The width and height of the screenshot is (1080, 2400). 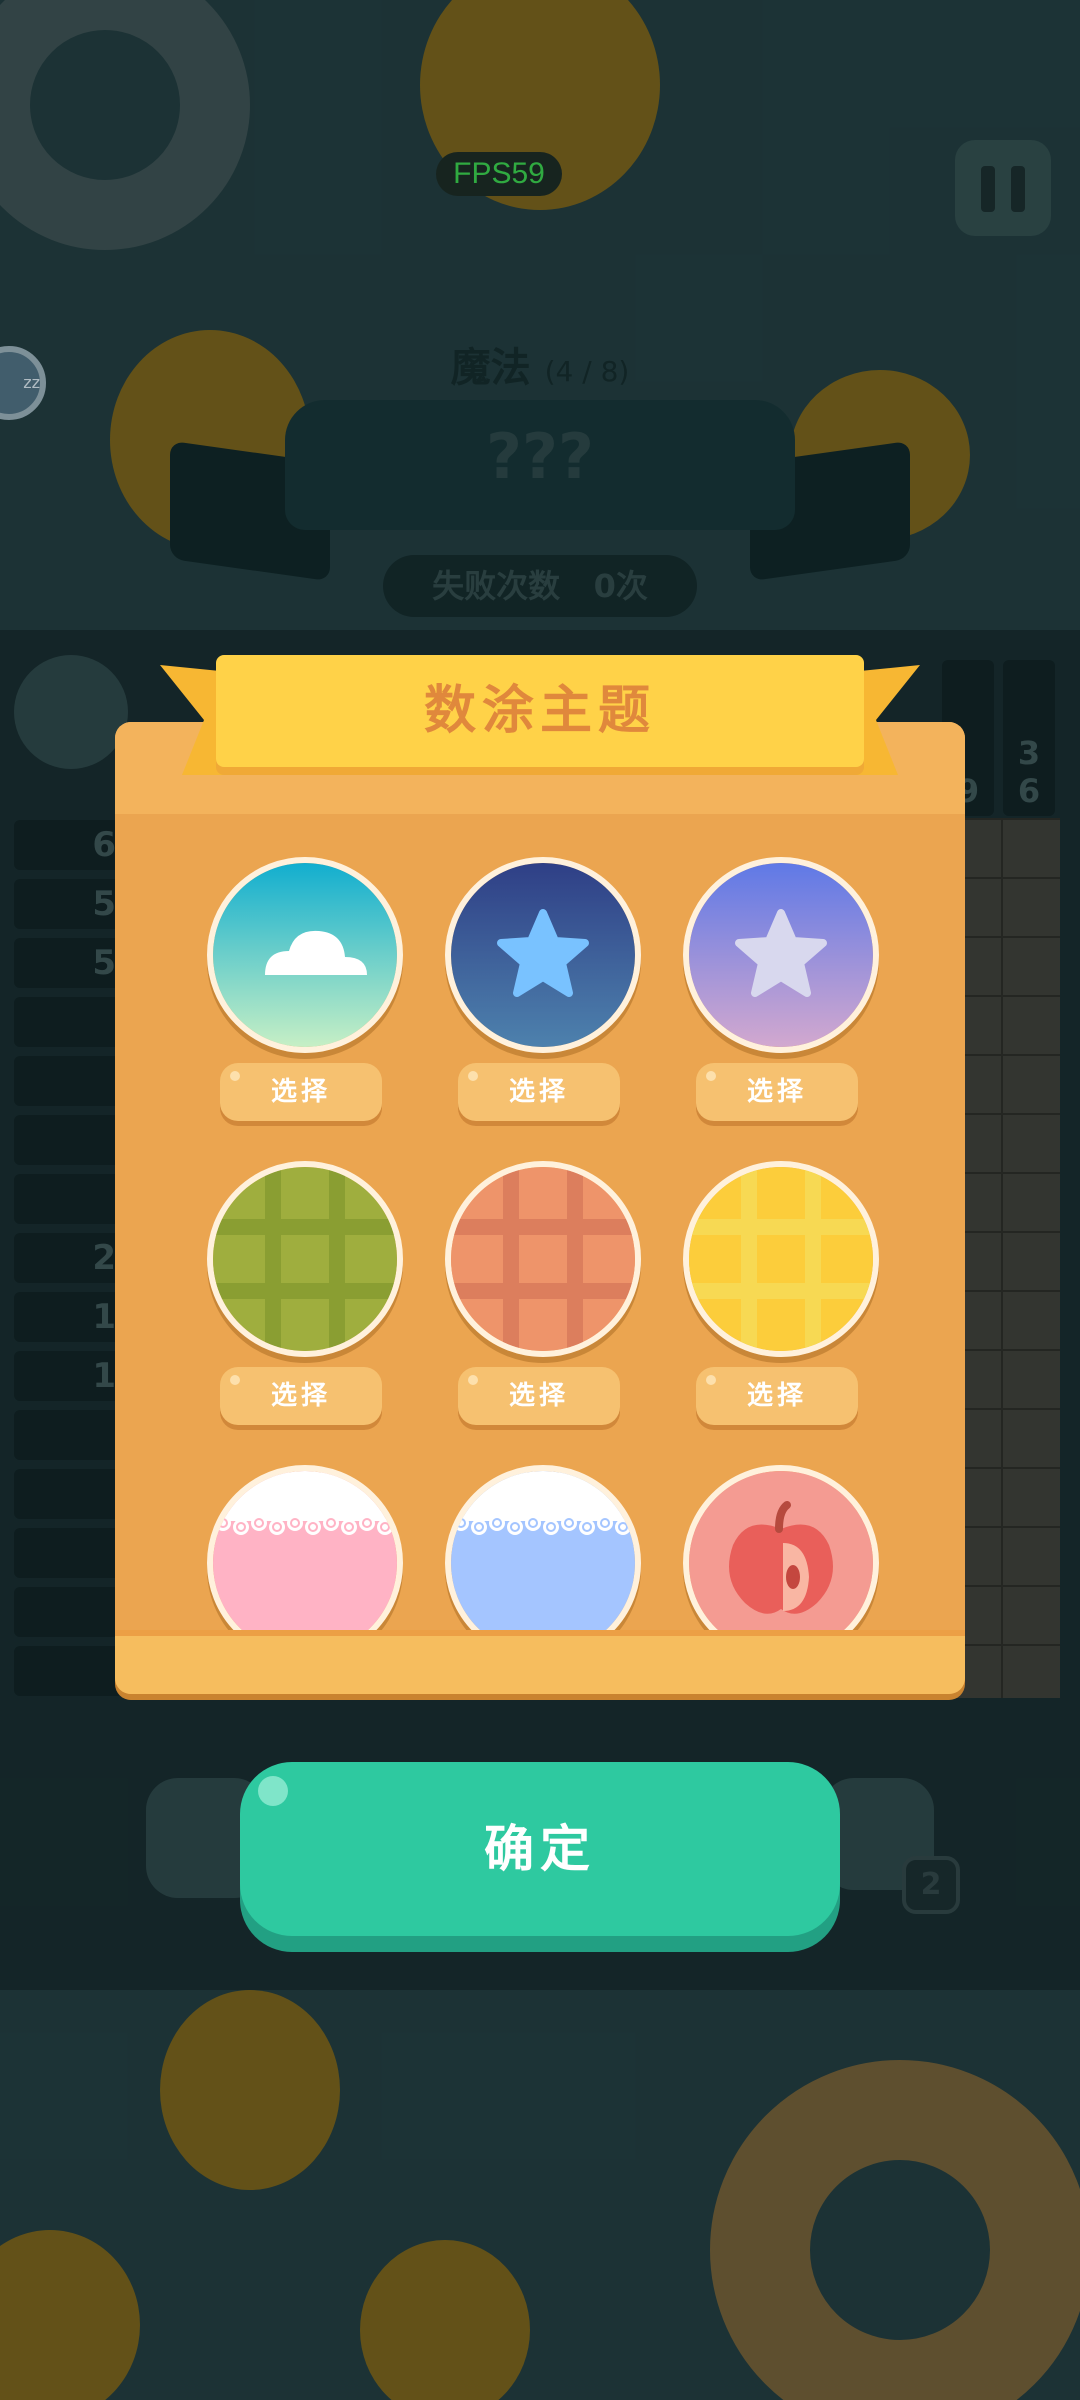 I want to click on banner-center: 数涂主题, so click(x=540, y=711).